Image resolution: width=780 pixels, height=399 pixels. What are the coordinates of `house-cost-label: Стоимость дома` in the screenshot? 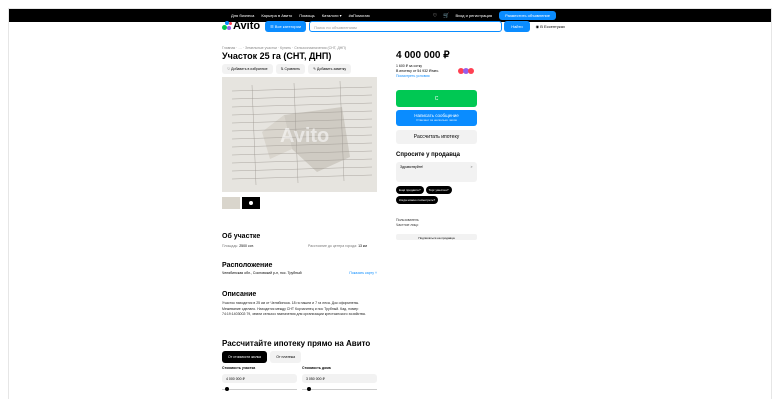 It's located at (316, 368).